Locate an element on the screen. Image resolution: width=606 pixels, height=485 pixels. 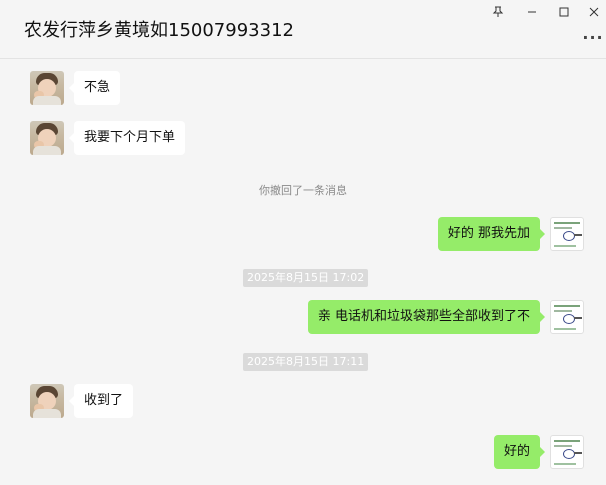
chat-title: 农发行萍乡黄境如15007993312 is located at coordinates (159, 30).